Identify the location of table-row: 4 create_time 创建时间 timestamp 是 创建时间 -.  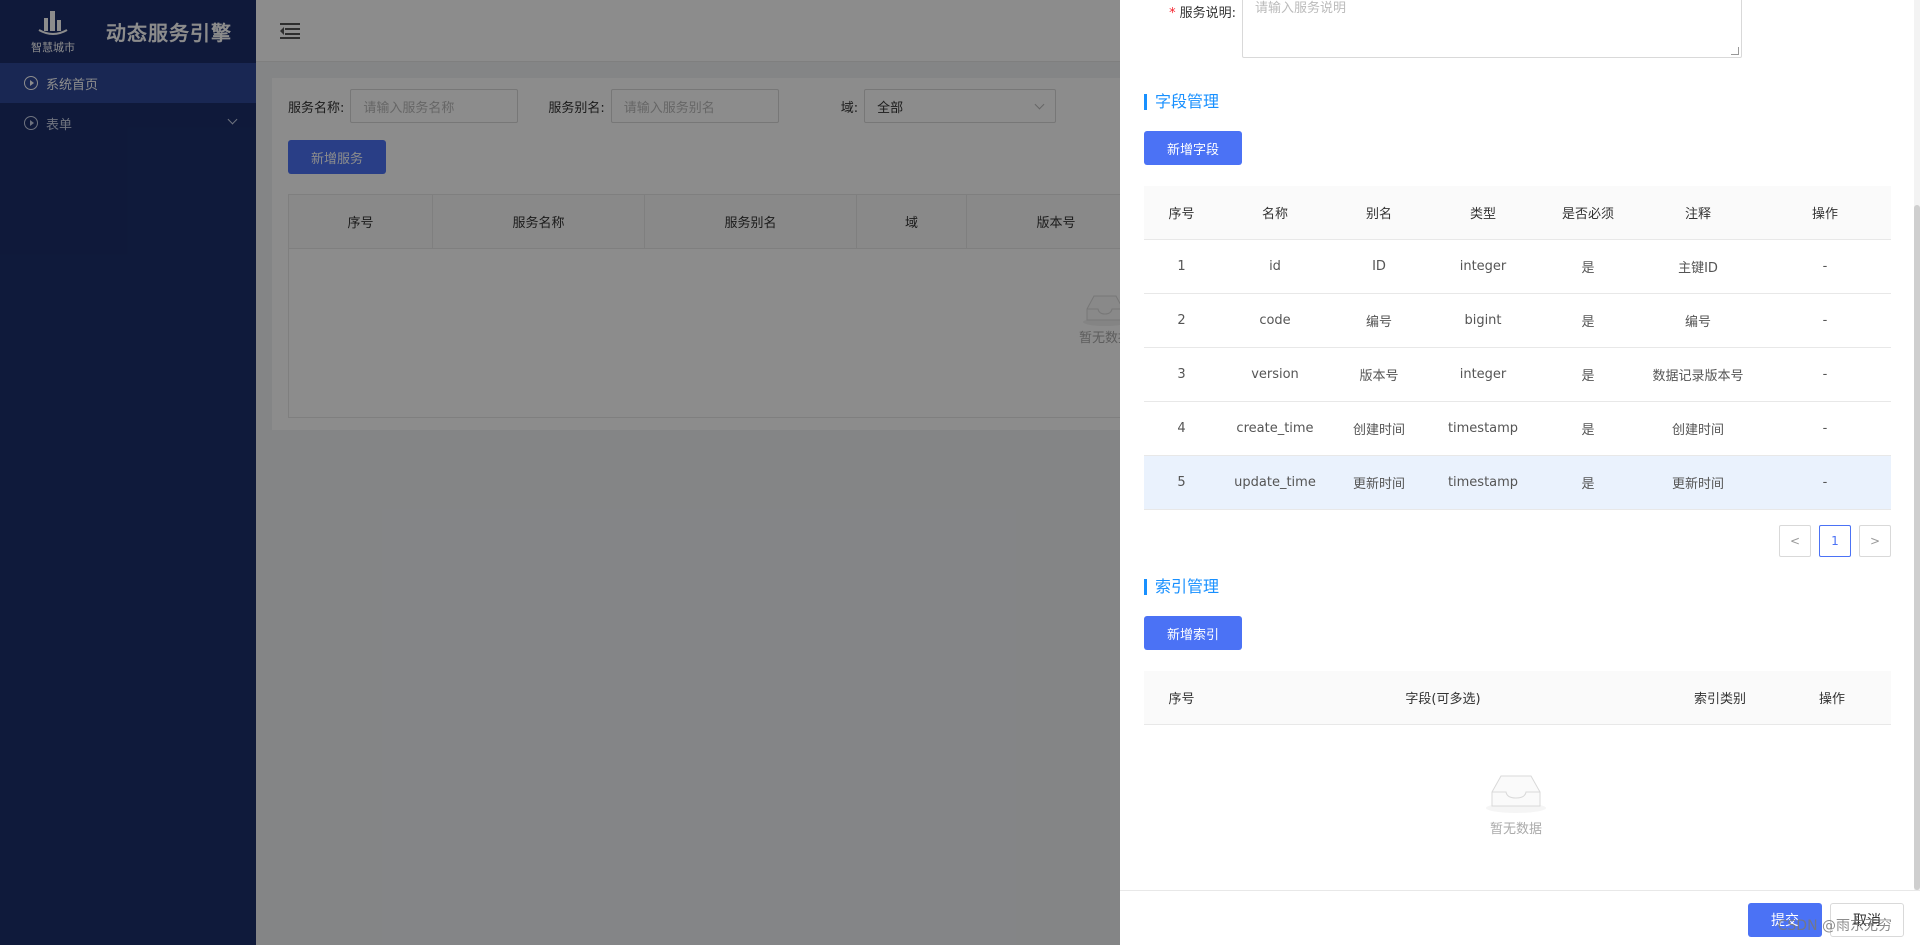
(1517, 429).